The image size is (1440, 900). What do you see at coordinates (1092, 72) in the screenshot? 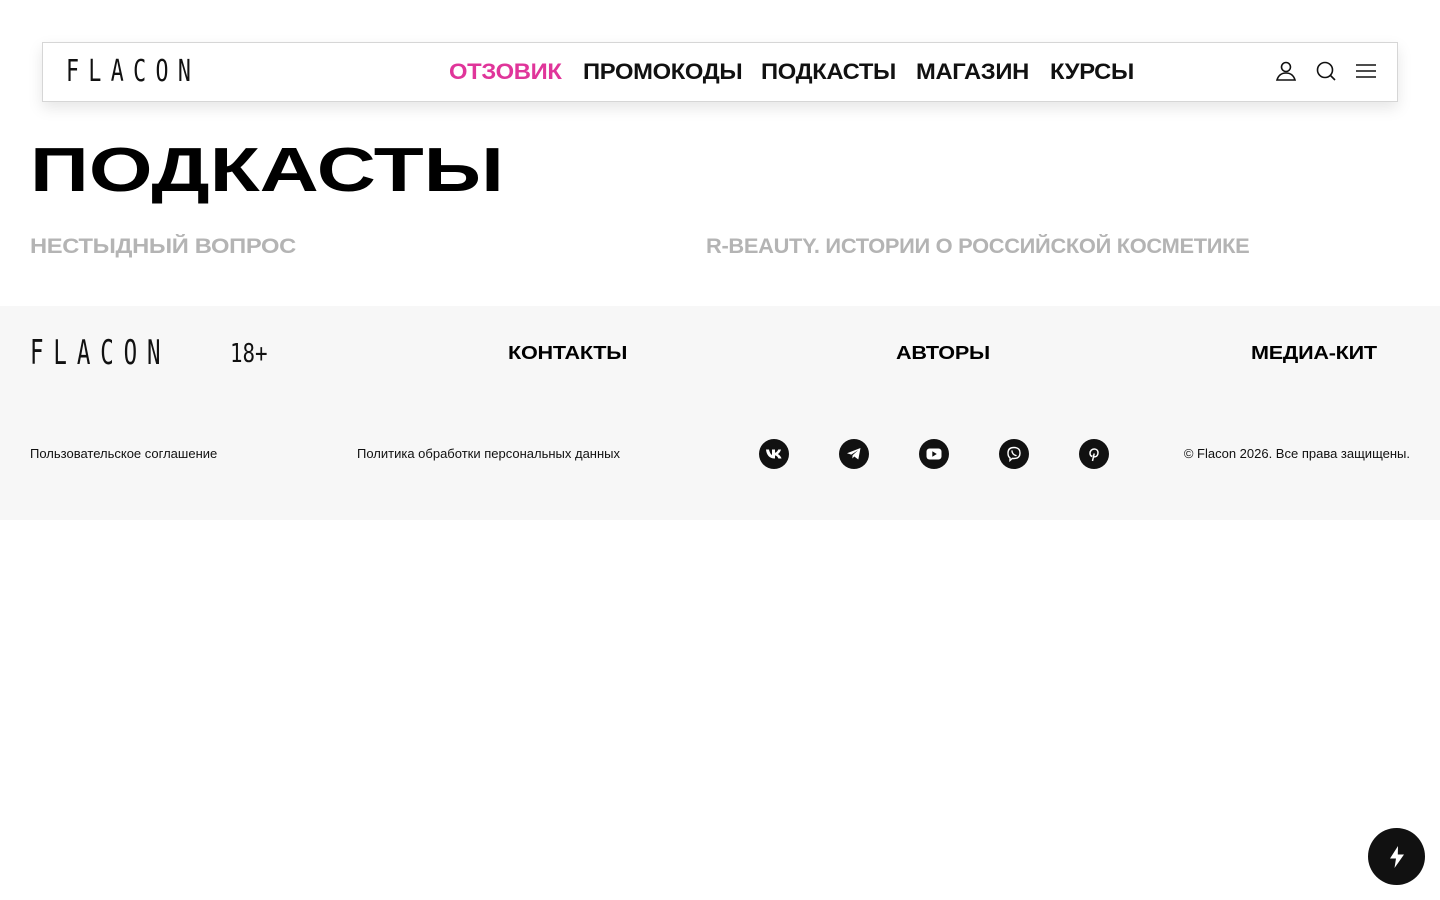
I see `nav-item-courses: КУРСЫ` at bounding box center [1092, 72].